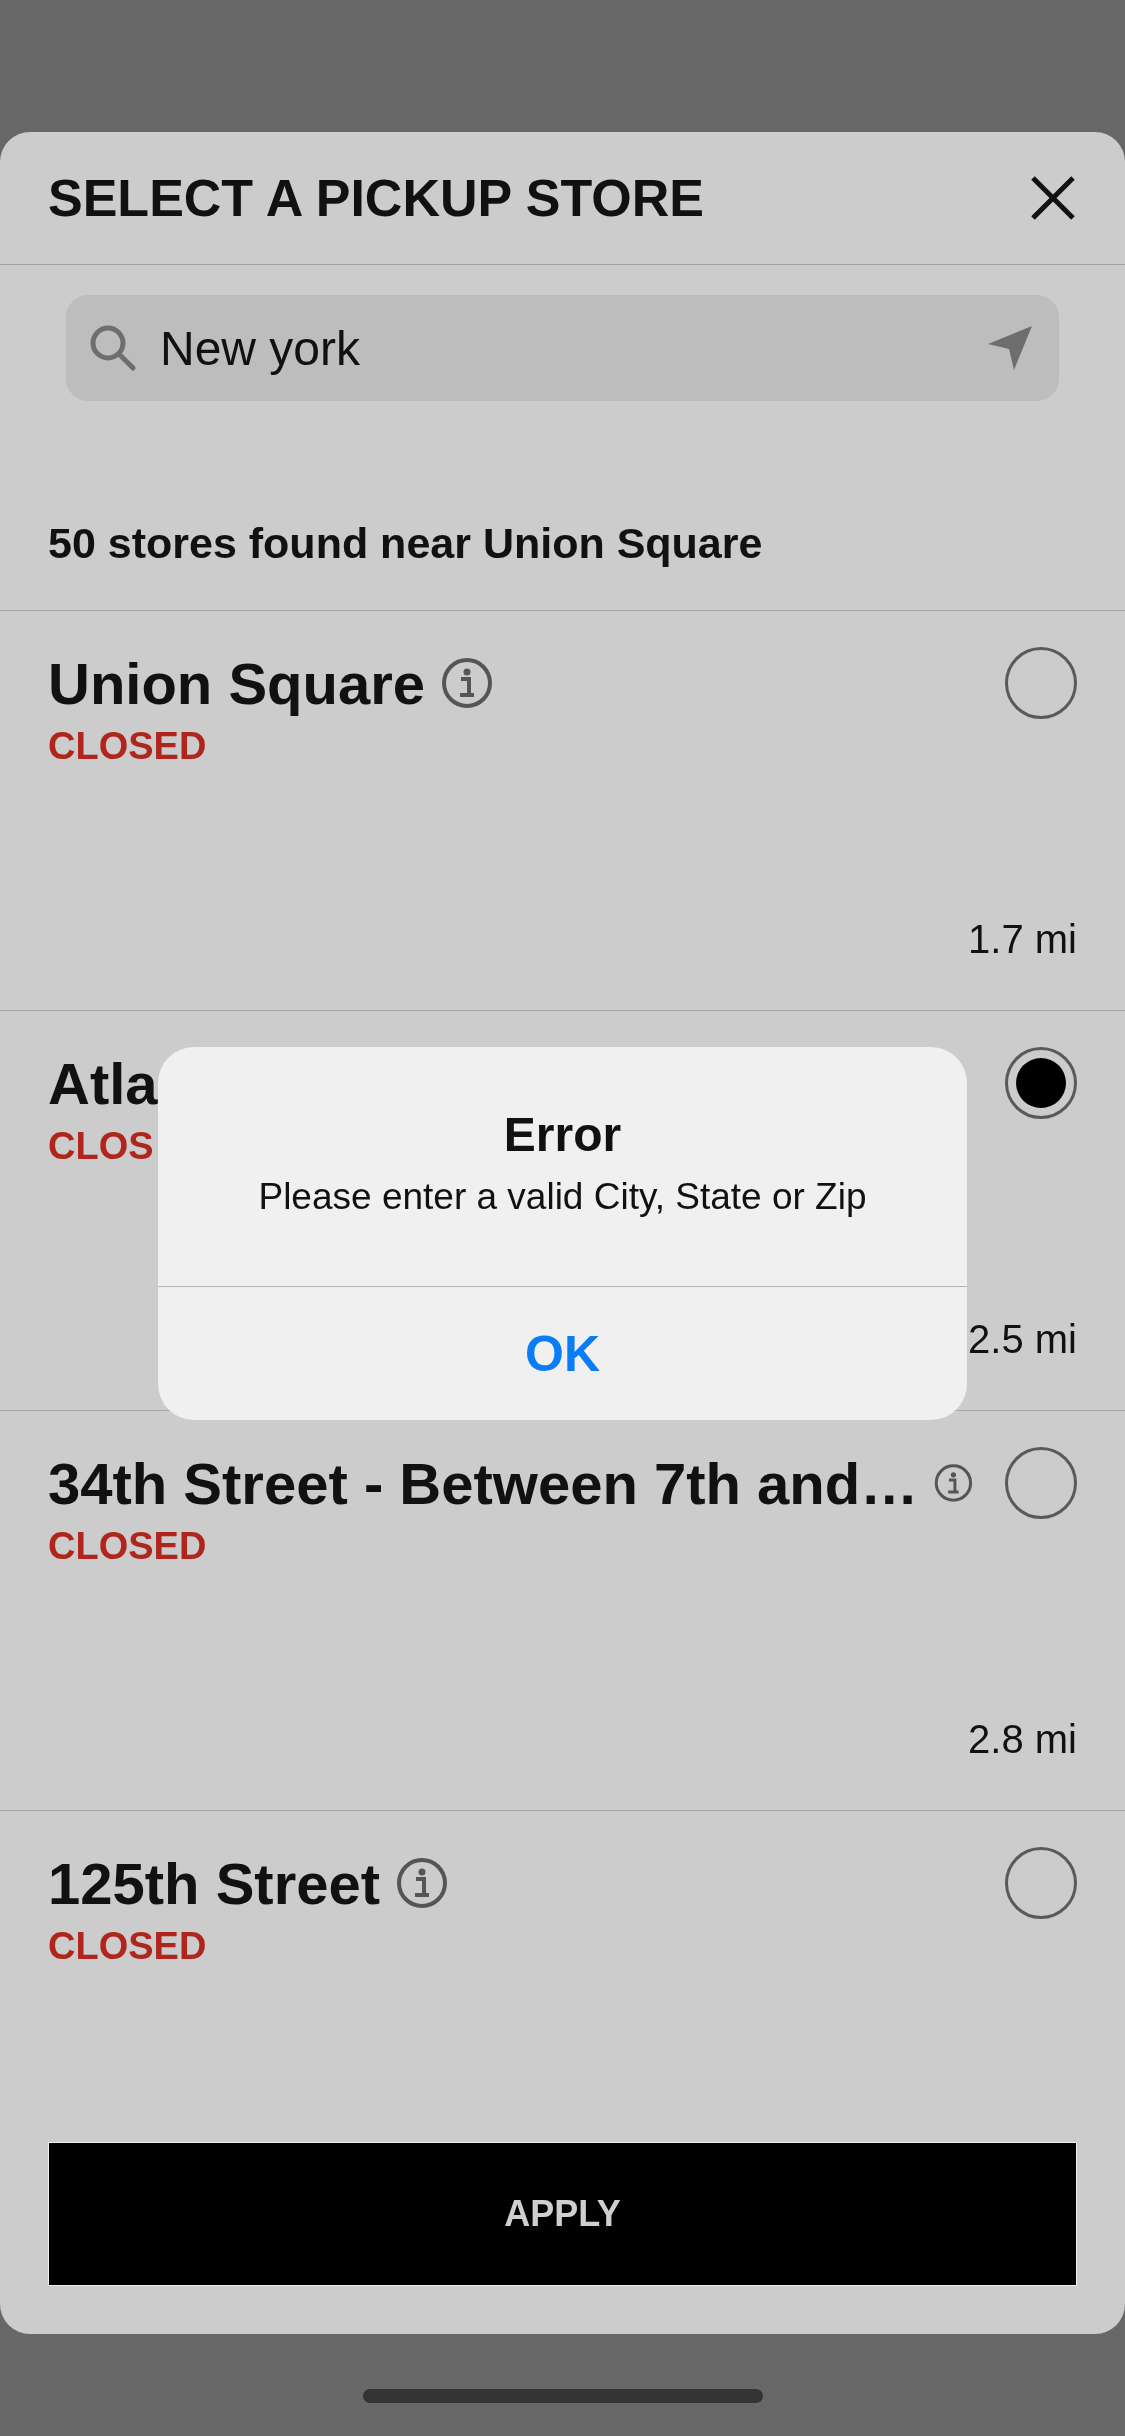 The height and width of the screenshot is (2436, 1125). I want to click on sheet-title: SELECT A PICKUP STORE, so click(376, 198).